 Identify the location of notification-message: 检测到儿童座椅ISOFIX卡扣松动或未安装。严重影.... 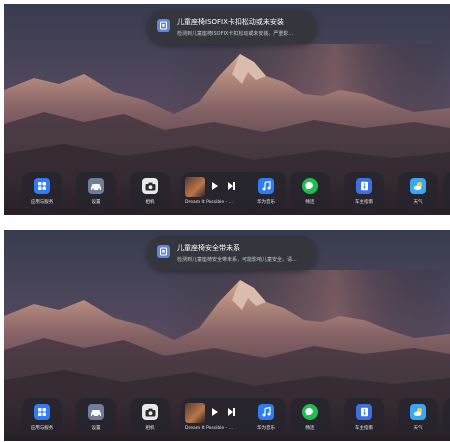
(235, 34).